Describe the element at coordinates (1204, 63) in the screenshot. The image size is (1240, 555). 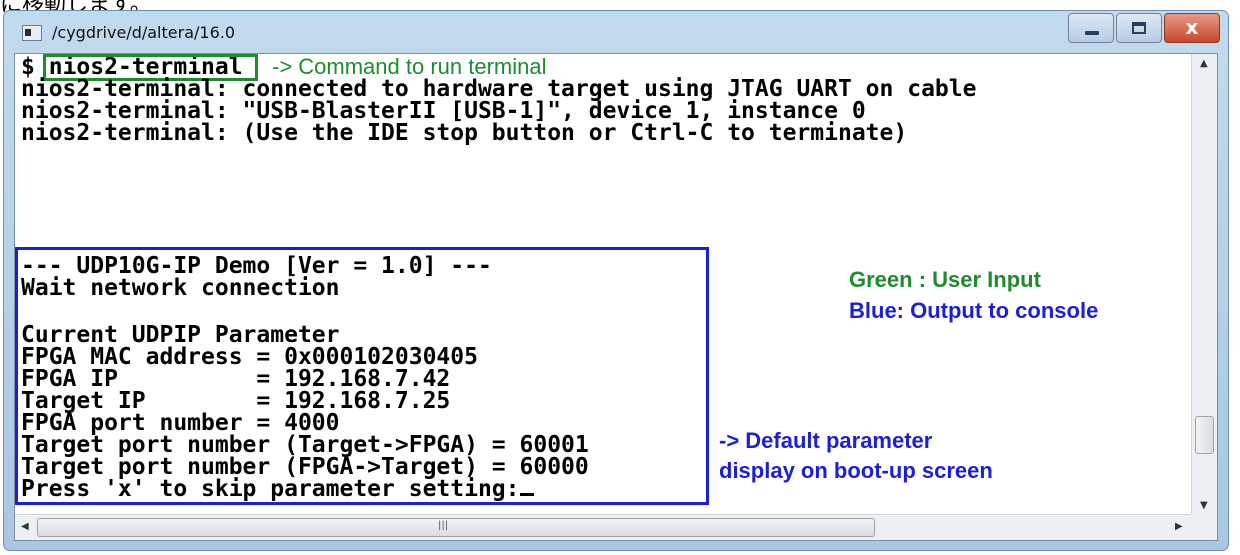
I see `scroll-up-icon: ▲` at that location.